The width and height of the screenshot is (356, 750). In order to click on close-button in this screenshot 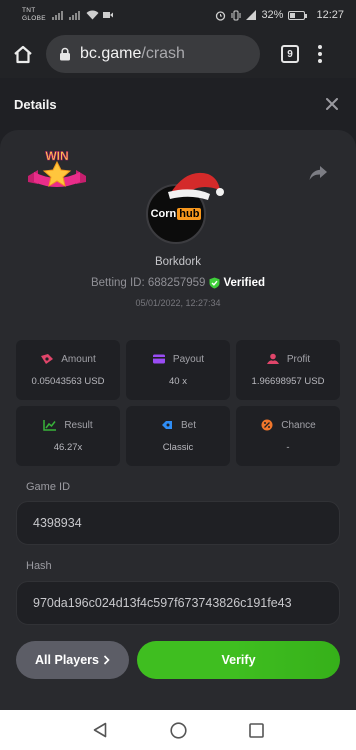, I will do `click(332, 104)`.